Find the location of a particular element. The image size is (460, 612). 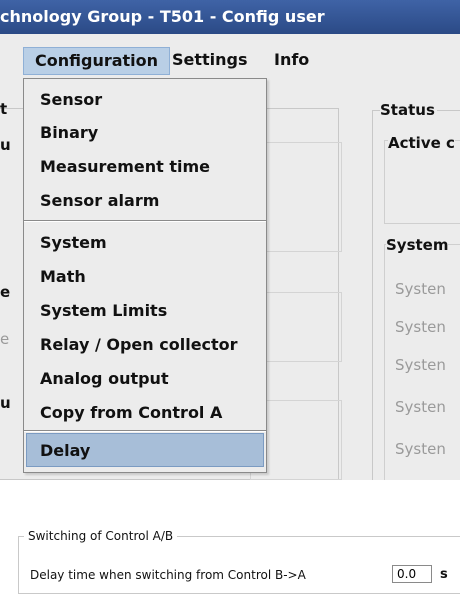

delay-unit: s is located at coordinates (444, 574).